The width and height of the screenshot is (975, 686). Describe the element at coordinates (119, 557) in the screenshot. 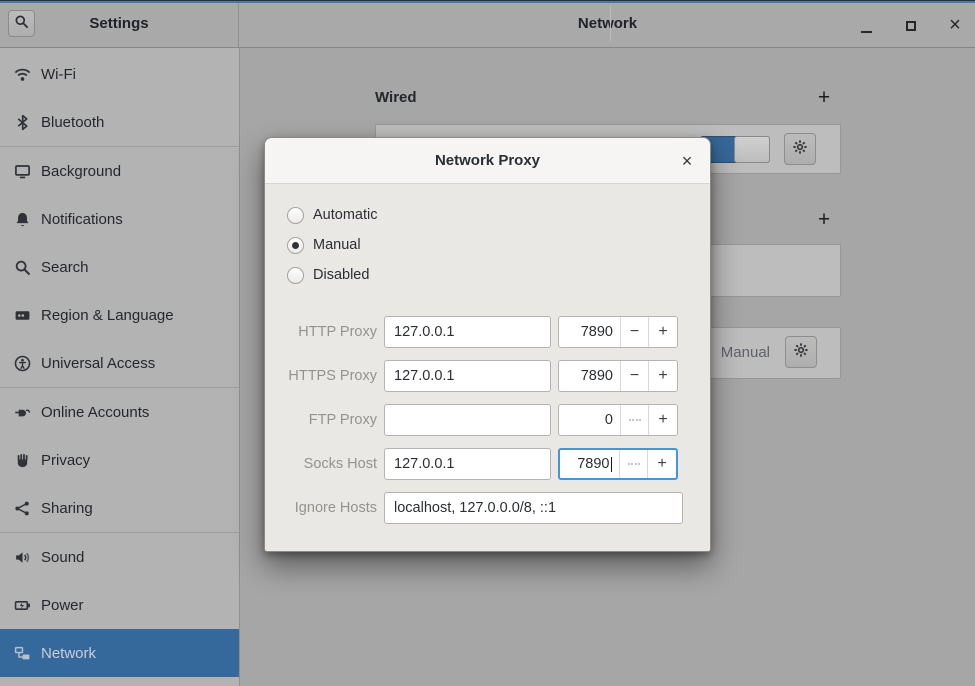

I see `sidebar-item-sound: Sound` at that location.